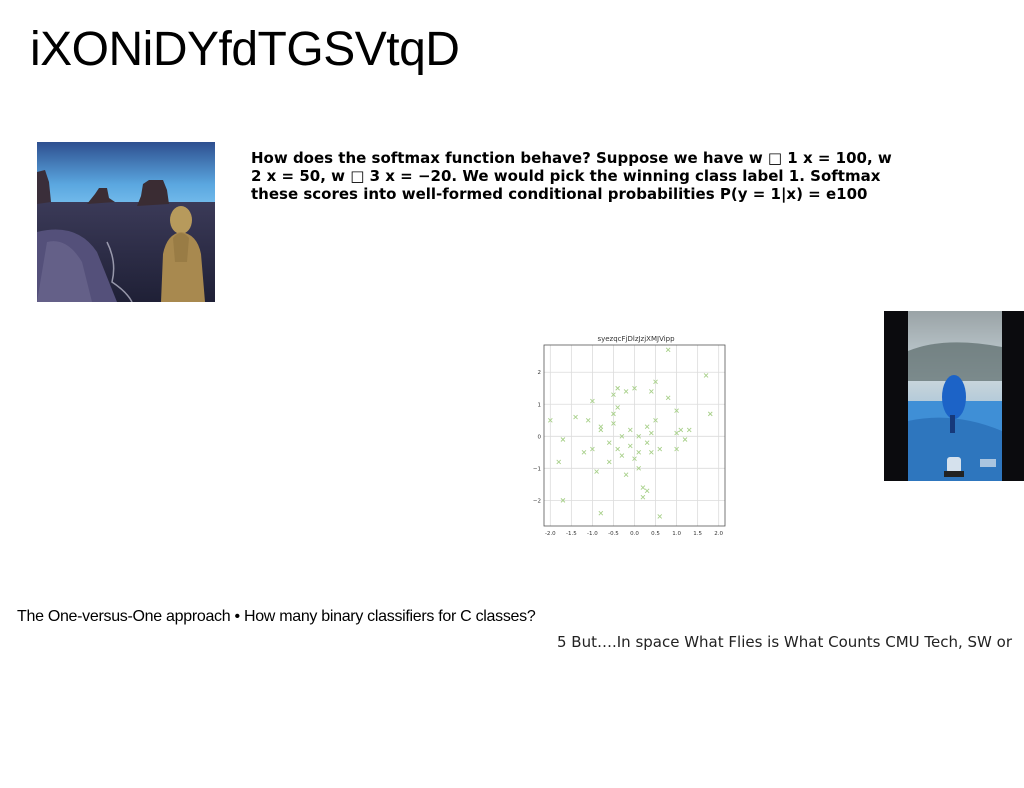 The width and height of the screenshot is (1024, 788). I want to click on y-tick-label: −1, so click(537, 469).